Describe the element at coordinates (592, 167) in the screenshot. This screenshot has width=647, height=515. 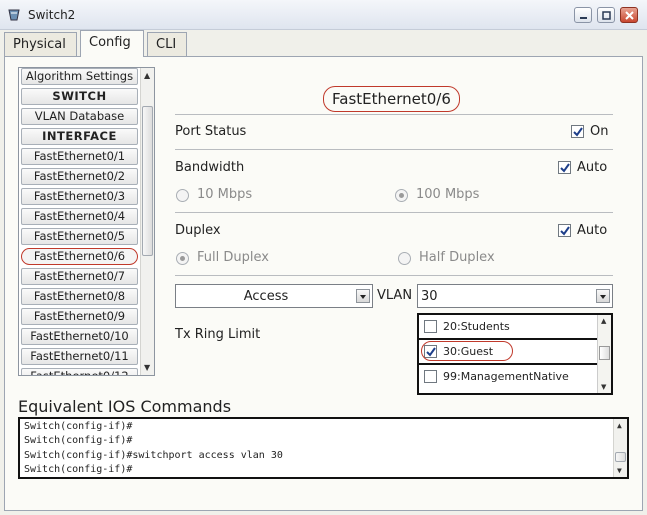
I see `bandwidth-auto-label: Auto` at that location.